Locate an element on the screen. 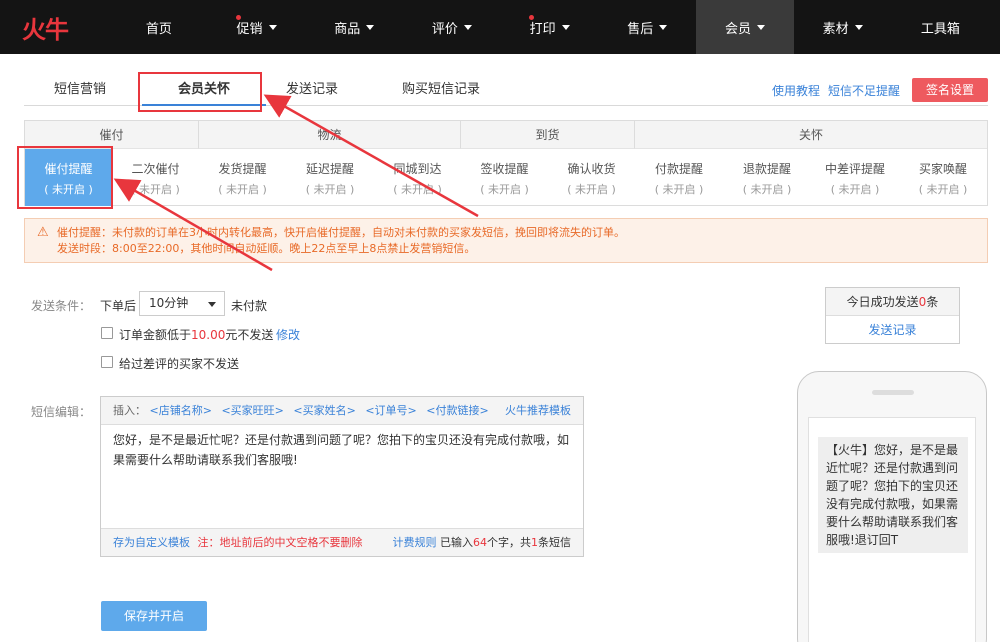 The width and height of the screenshot is (1000, 642). nav-item-4: 打印 is located at coordinates (550, 27).